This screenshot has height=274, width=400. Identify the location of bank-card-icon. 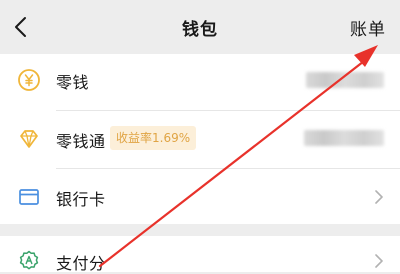
(29, 197).